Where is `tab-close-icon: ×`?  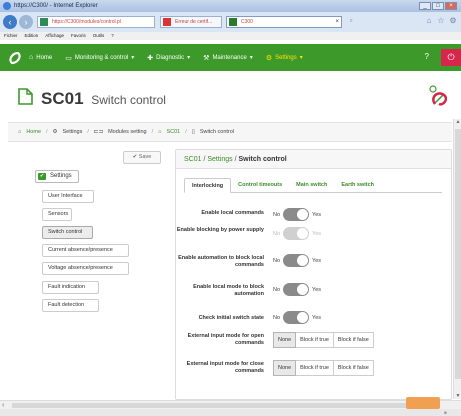 tab-close-icon: × is located at coordinates (337, 22).